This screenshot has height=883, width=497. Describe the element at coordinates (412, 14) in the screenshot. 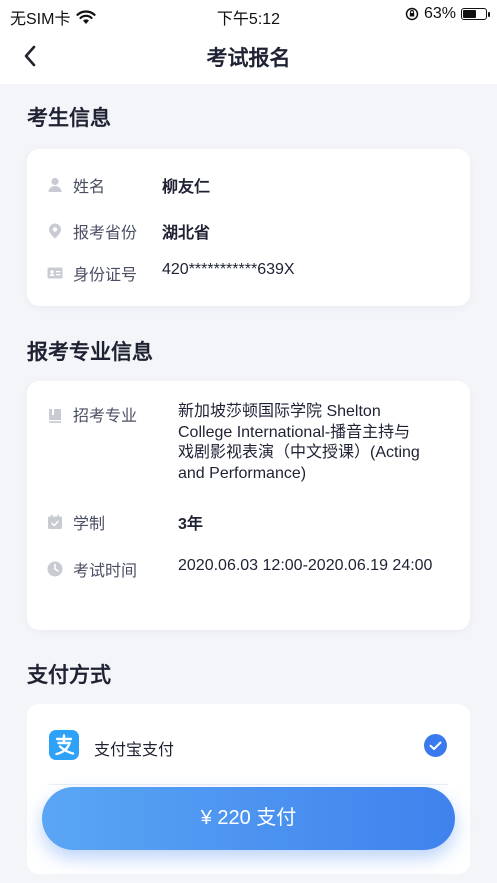

I see `orientation-lock-icon` at that location.